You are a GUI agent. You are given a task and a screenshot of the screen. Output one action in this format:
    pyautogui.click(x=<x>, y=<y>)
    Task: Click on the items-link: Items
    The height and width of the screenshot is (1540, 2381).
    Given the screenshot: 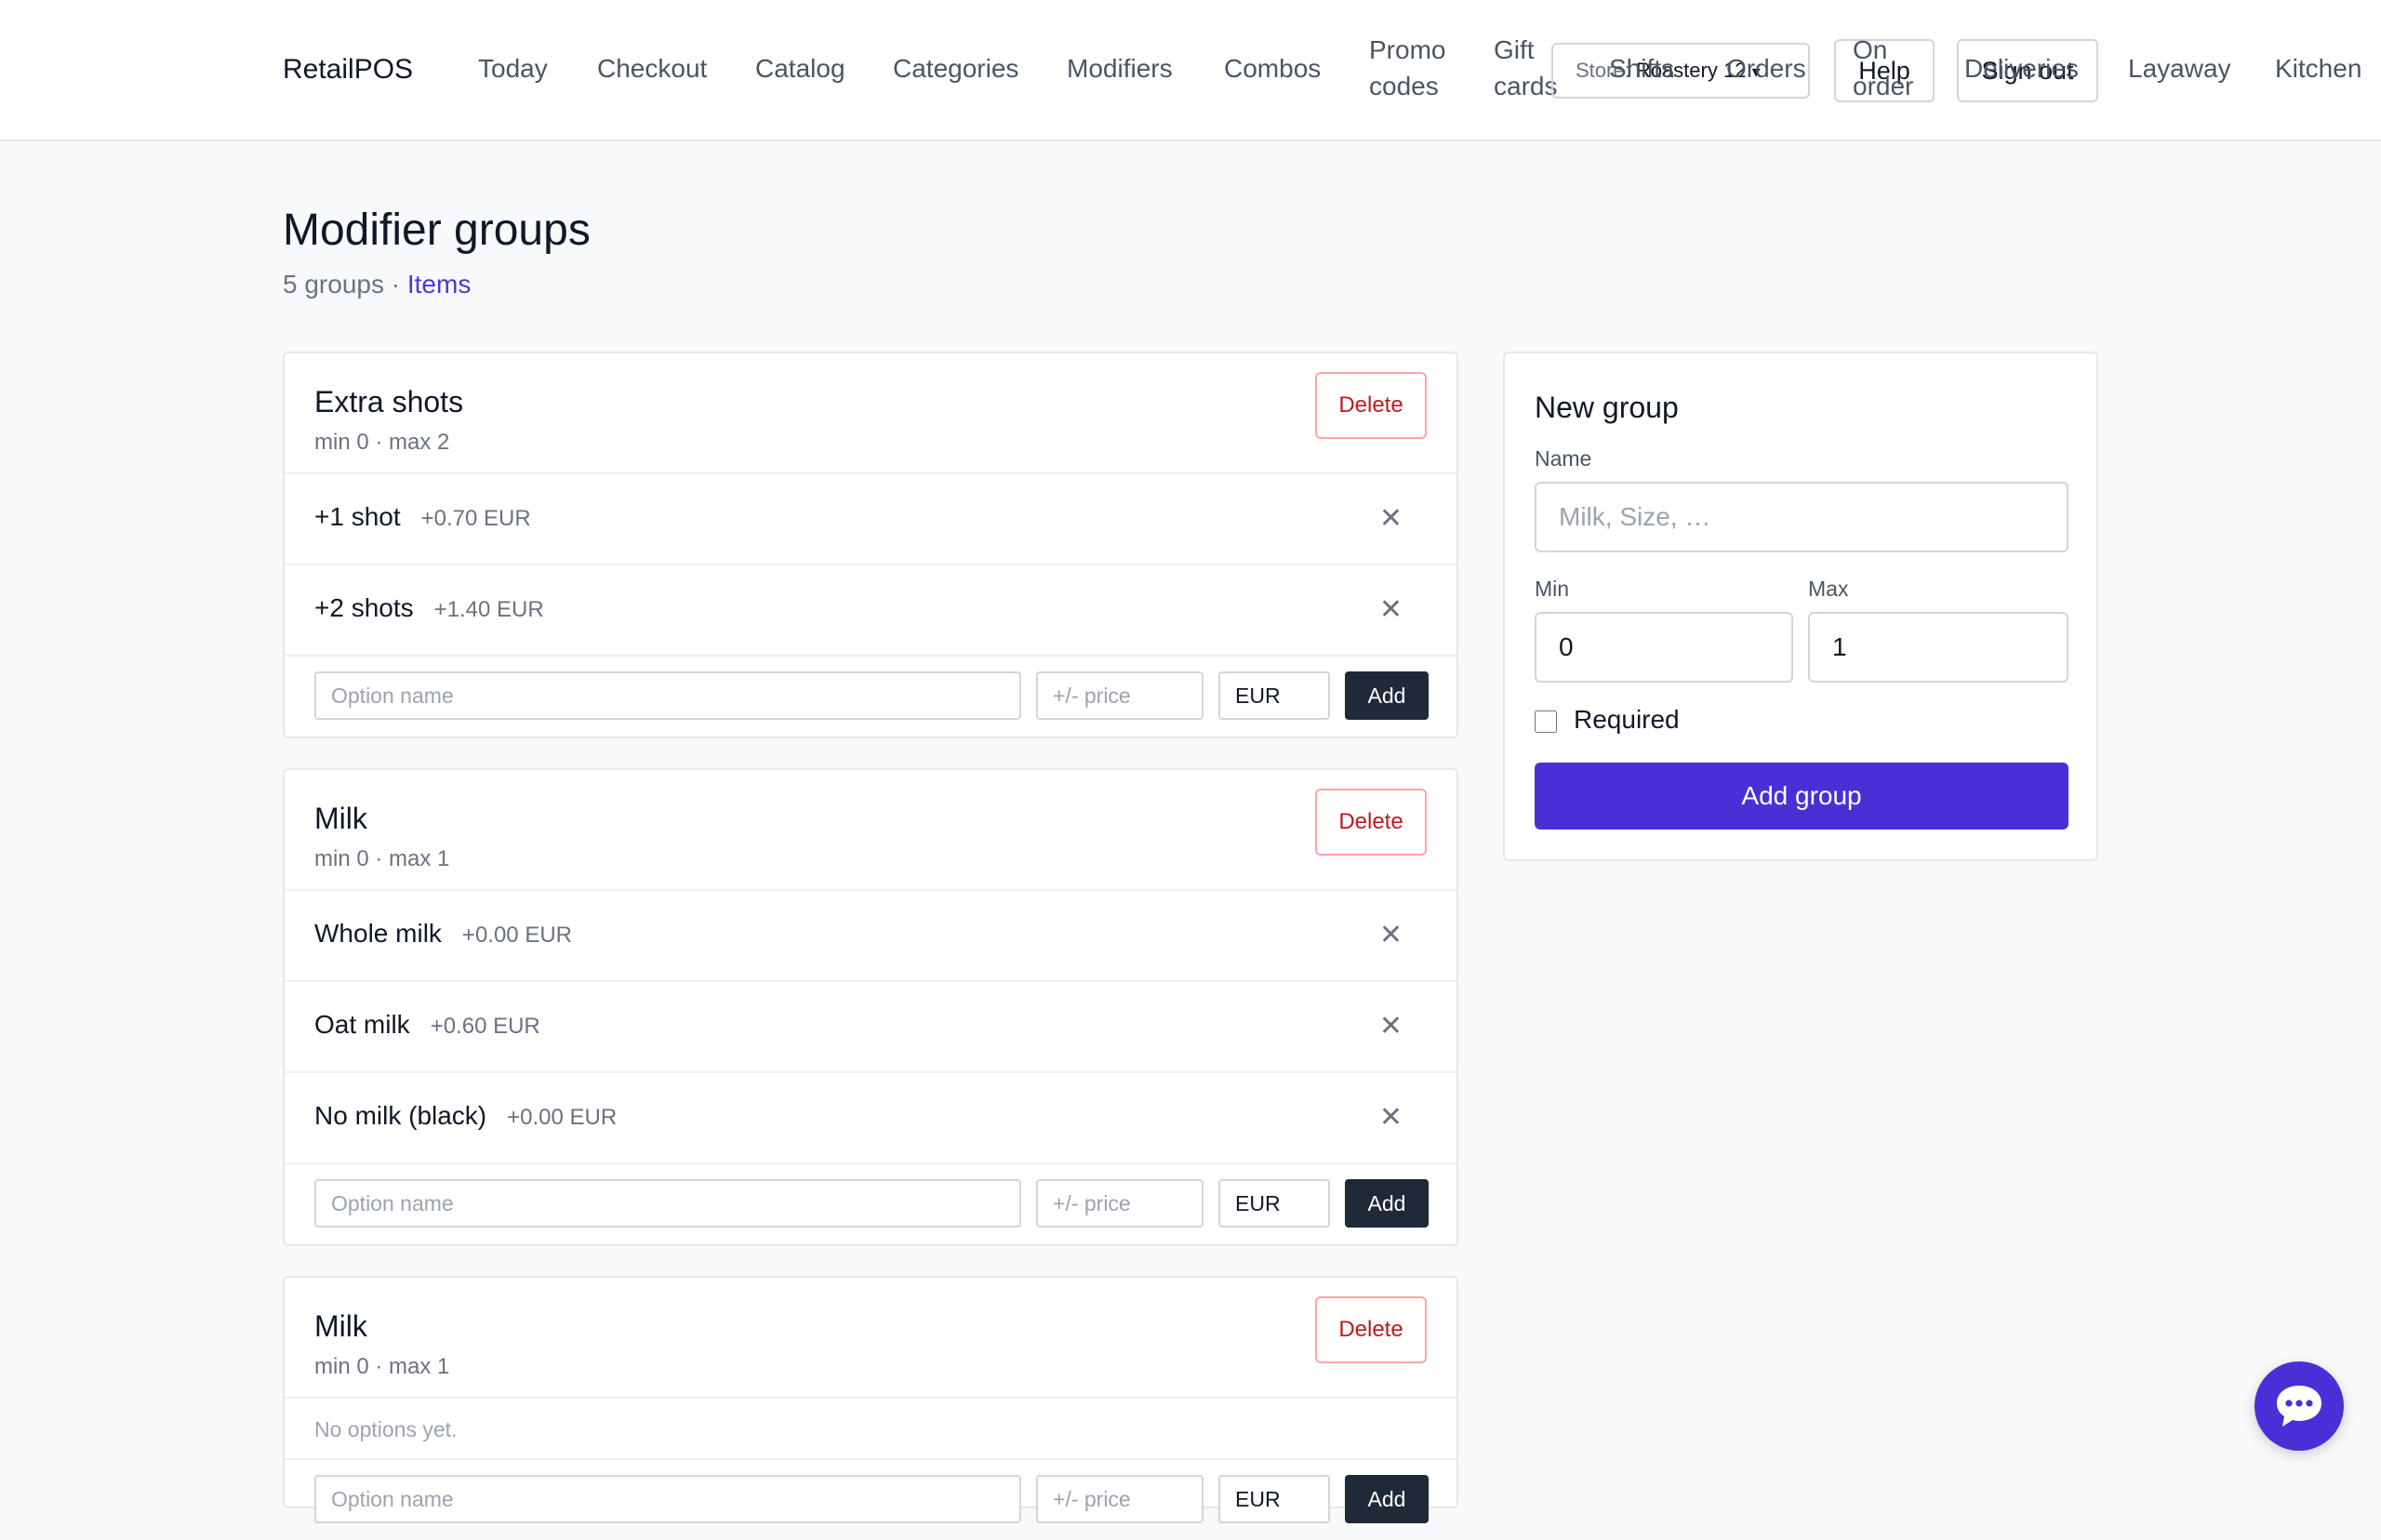 What is the action you would take?
    pyautogui.click(x=439, y=284)
    